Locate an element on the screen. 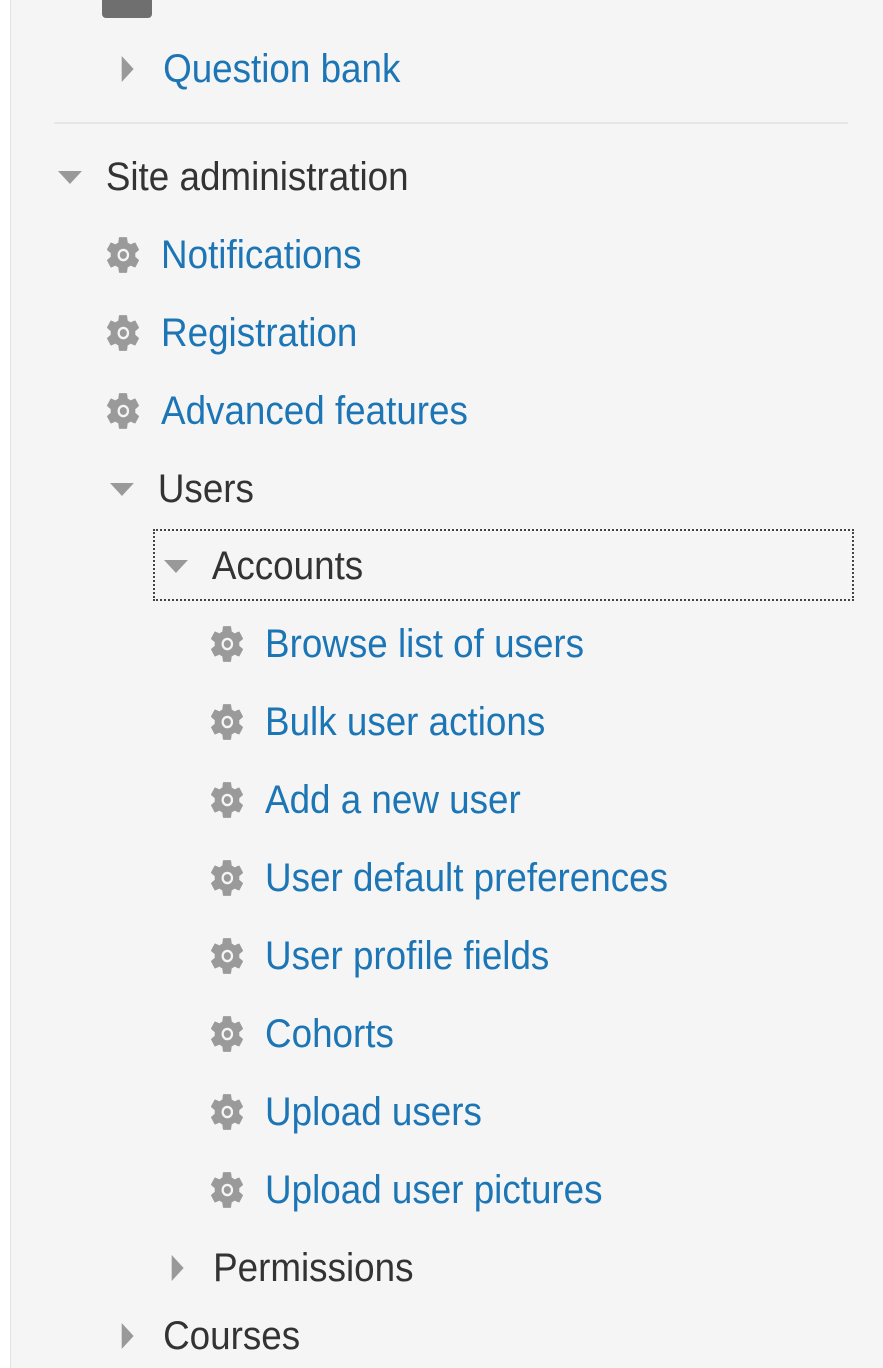 This screenshot has height=1368, width=883. nav-item-label: Upload users is located at coordinates (373, 1112).